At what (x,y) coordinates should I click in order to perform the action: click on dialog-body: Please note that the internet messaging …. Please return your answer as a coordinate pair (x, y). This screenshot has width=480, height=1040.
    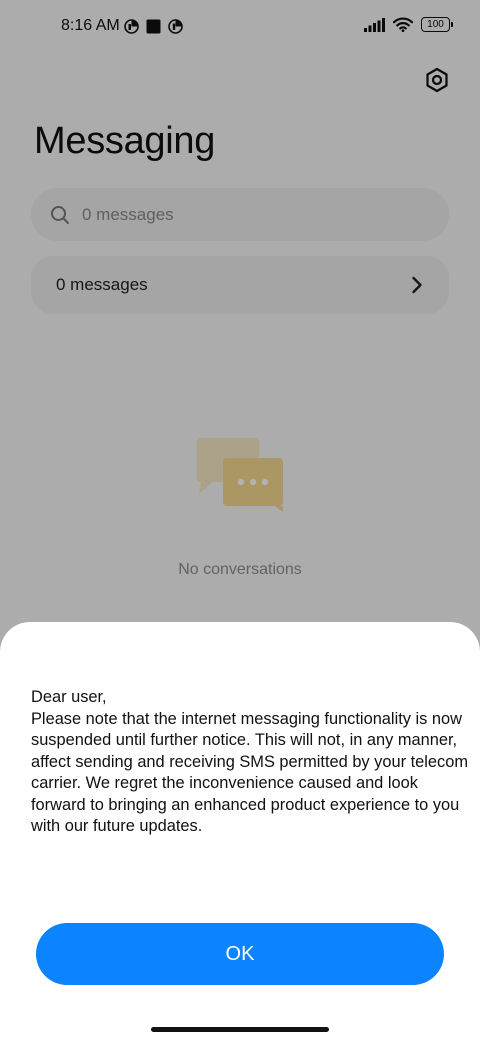
    Looking at the image, I should click on (250, 773).